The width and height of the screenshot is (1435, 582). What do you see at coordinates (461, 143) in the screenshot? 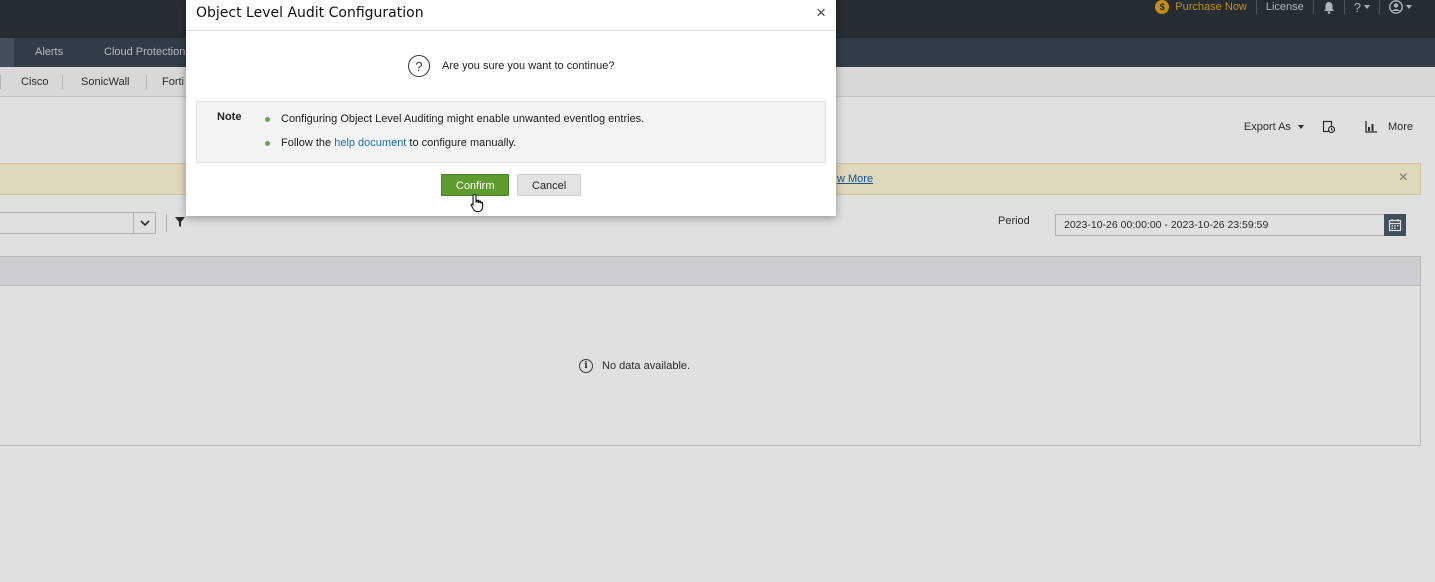
I see `note-item-suffix: to configure manually.` at bounding box center [461, 143].